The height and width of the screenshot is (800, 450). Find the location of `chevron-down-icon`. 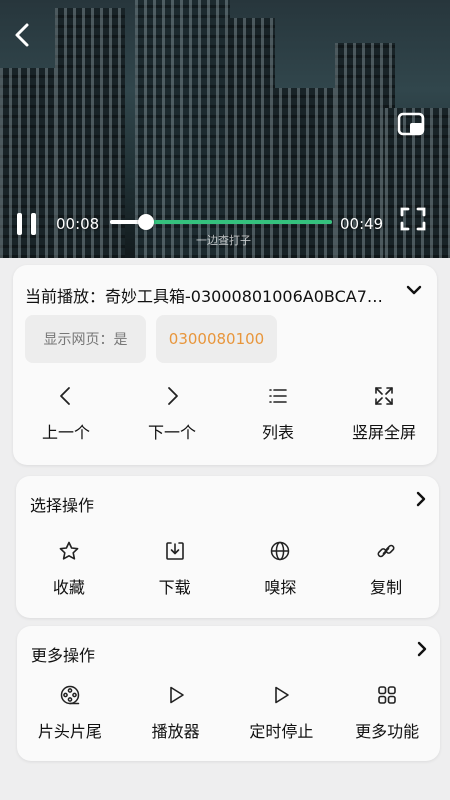

chevron-down-icon is located at coordinates (414, 290).